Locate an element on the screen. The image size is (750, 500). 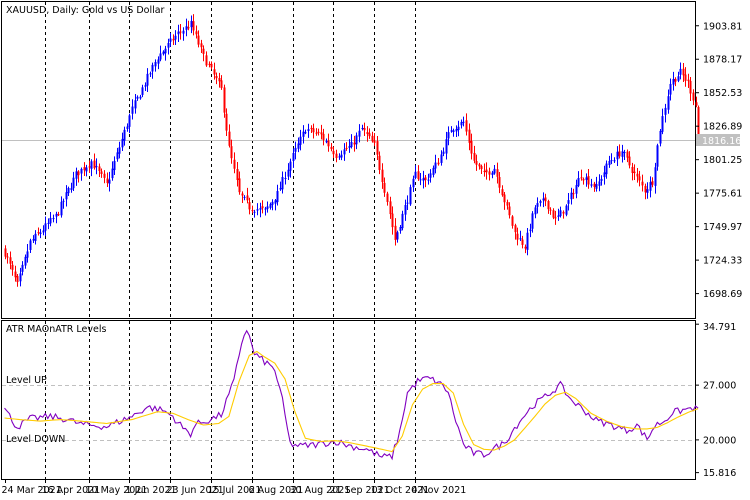
indicator-tick-label: 34.791 is located at coordinates (719, 327).